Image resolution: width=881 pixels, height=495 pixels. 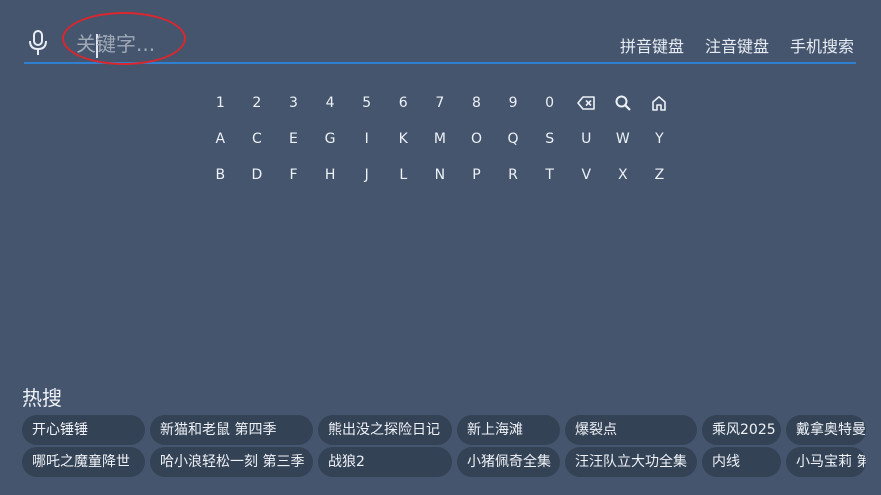 What do you see at coordinates (822, 45) in the screenshot?
I see `phone-search-button: 手机搜索` at bounding box center [822, 45].